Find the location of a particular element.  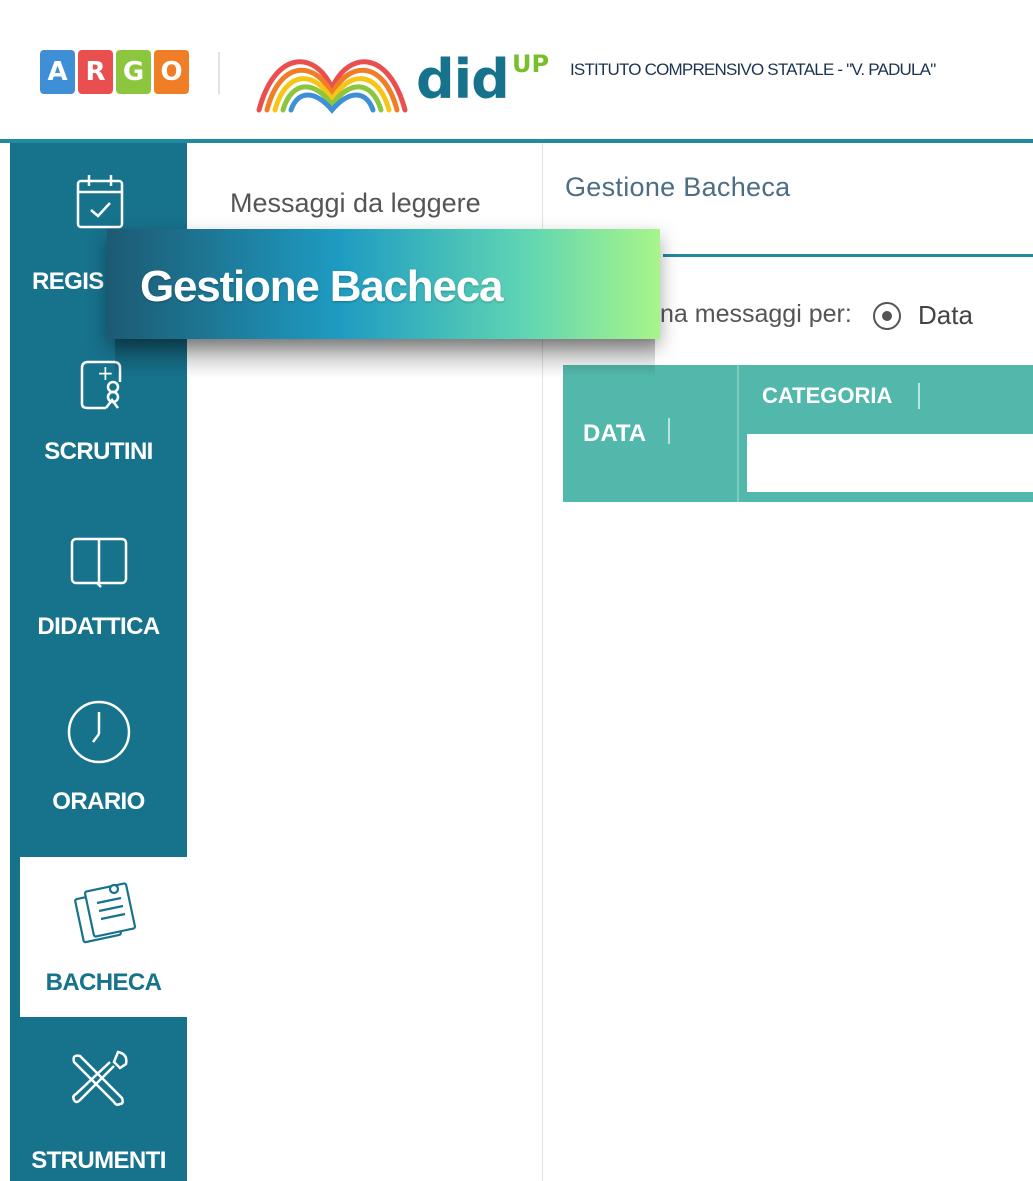

page-title: Gestione Bacheca is located at coordinates (678, 187).